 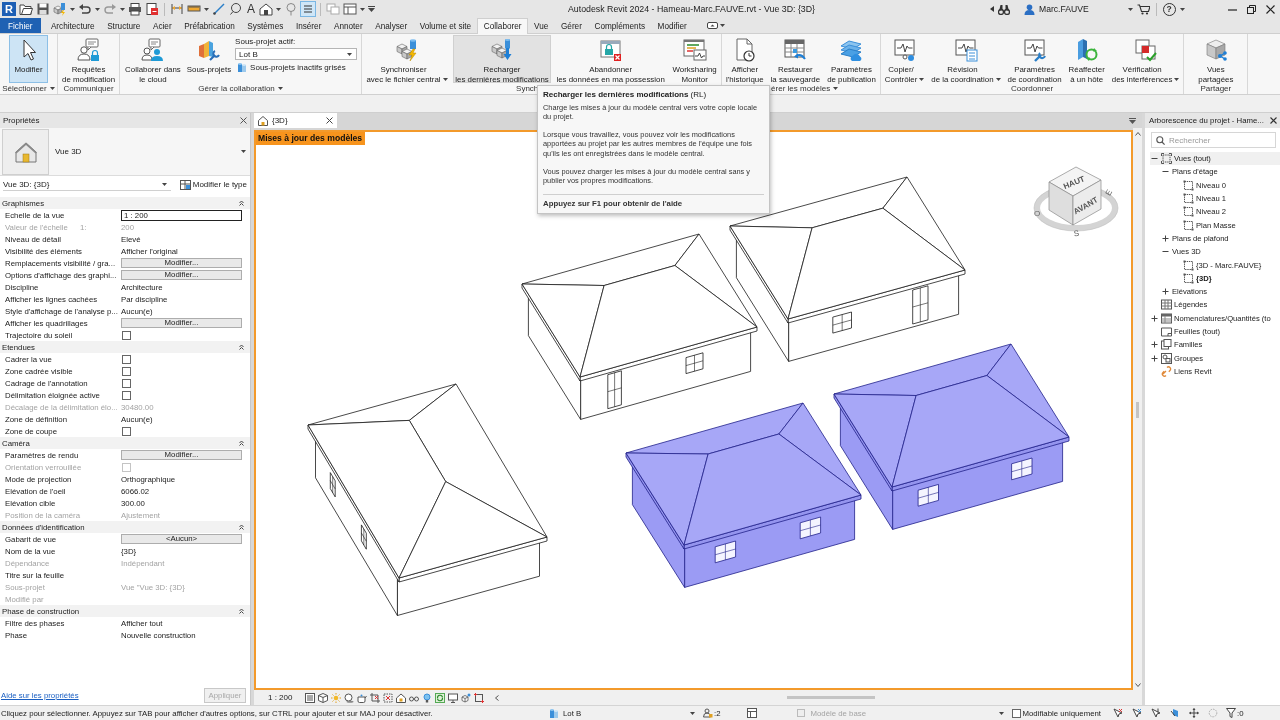 I want to click on select-face-icon, so click(x=1174, y=713).